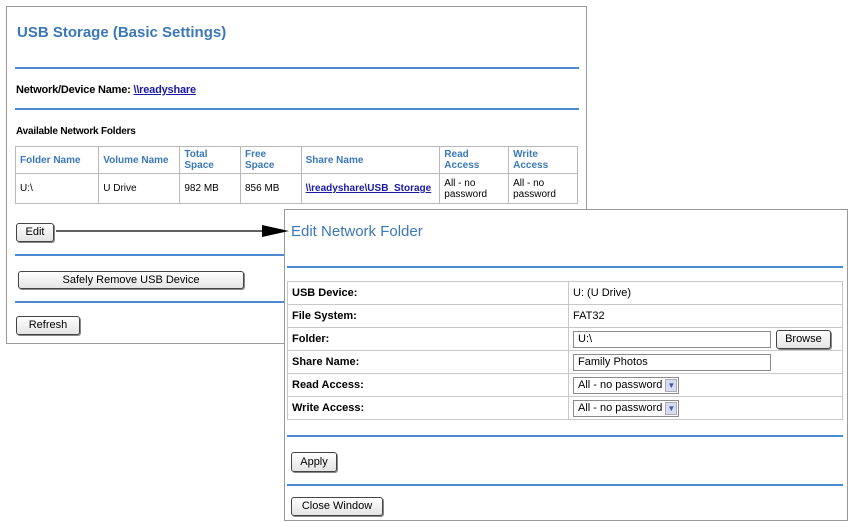 Image resolution: width=849 pixels, height=522 pixels. What do you see at coordinates (620, 384) in the screenshot?
I see `read-access-value: All - no password` at bounding box center [620, 384].